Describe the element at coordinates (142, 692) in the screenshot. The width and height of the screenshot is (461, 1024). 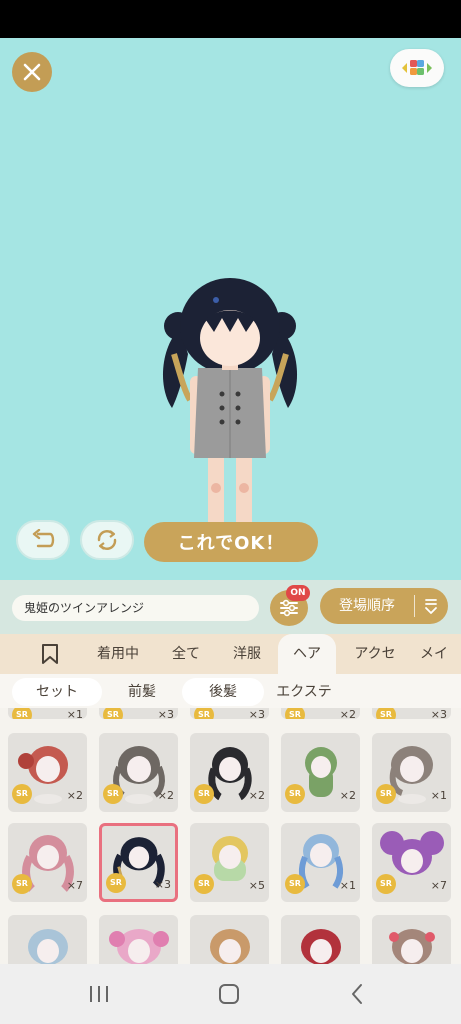
I see `subtab-front-hair: 前髪` at that location.